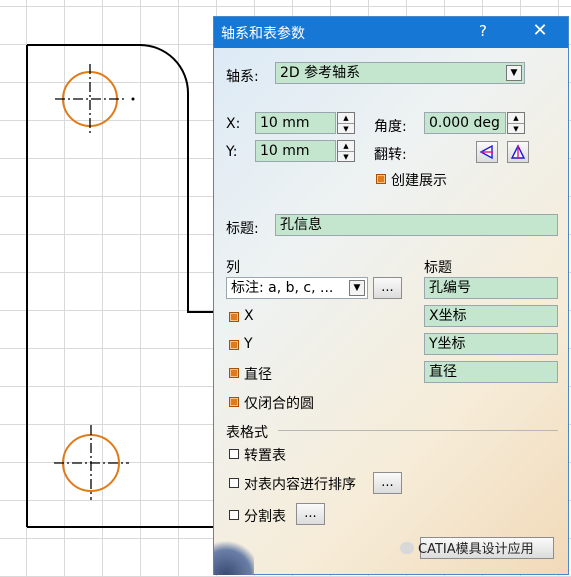 Image resolution: width=571 pixels, height=577 pixels. Describe the element at coordinates (419, 181) in the screenshot. I see `create-expand-label: 创建展示` at that location.